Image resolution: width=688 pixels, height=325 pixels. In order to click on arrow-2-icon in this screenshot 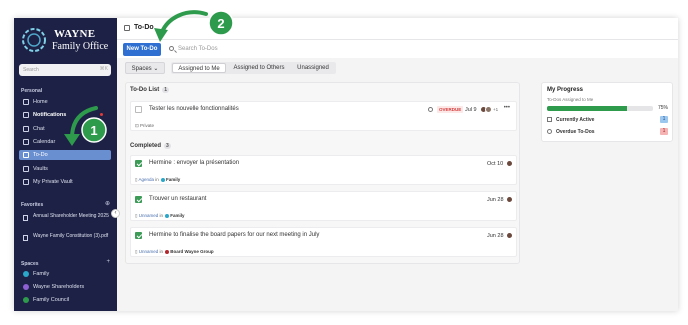, I will do `click(184, 22)`.